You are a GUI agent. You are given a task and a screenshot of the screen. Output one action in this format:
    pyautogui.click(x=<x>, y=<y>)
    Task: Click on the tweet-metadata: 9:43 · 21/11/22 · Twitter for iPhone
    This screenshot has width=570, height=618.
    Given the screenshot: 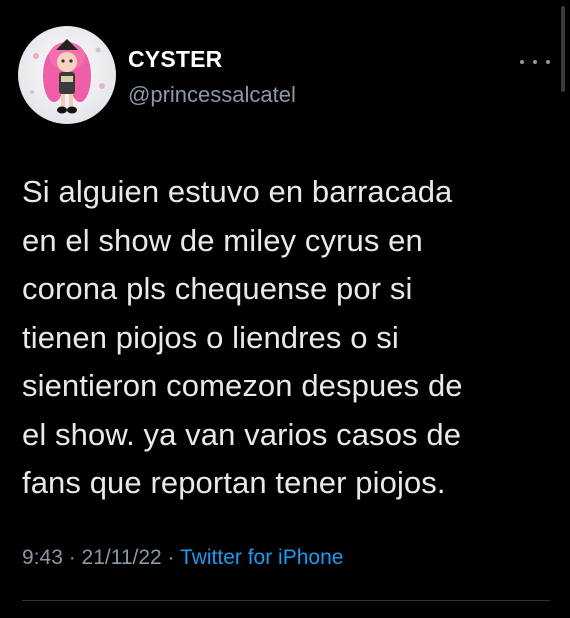 What is the action you would take?
    pyautogui.click(x=182, y=558)
    